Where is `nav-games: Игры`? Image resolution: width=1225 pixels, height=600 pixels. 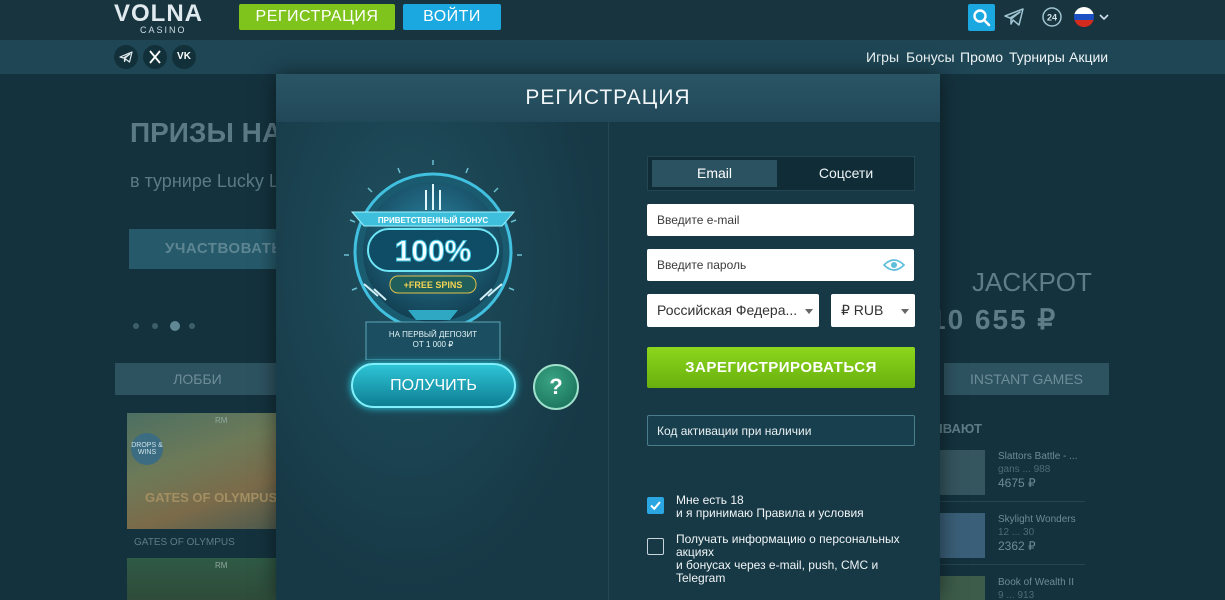 nav-games: Игры is located at coordinates (882, 57).